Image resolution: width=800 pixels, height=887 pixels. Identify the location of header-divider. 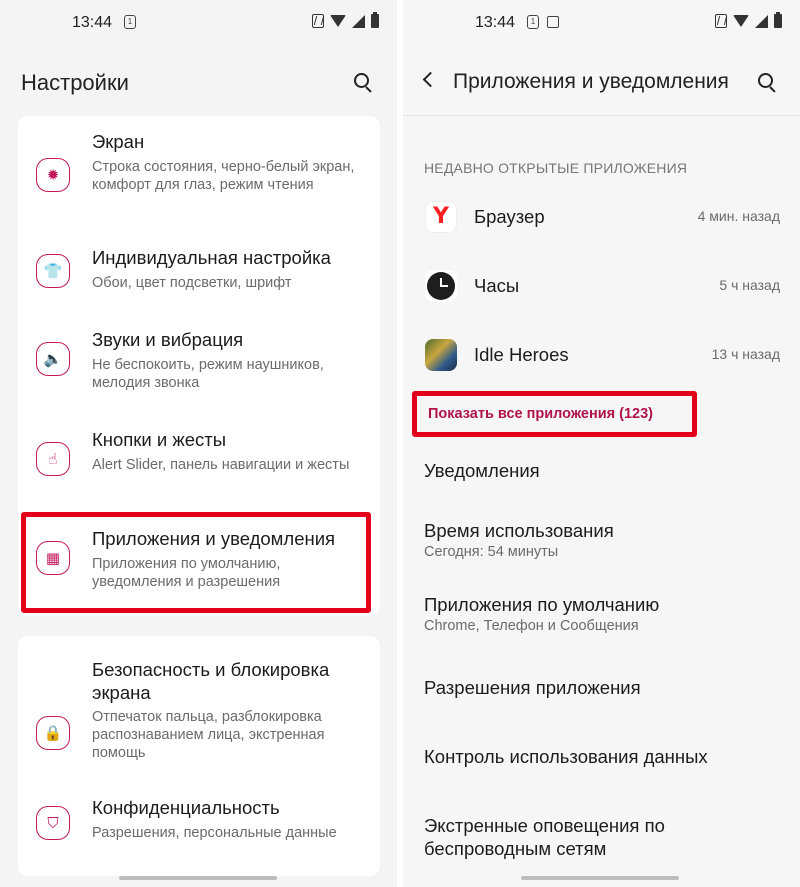
(601, 115).